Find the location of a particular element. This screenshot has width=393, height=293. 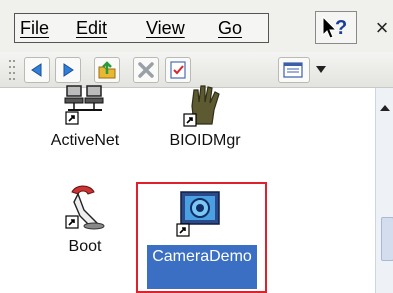

menu-group: File Edit View Go is located at coordinates (141, 28).